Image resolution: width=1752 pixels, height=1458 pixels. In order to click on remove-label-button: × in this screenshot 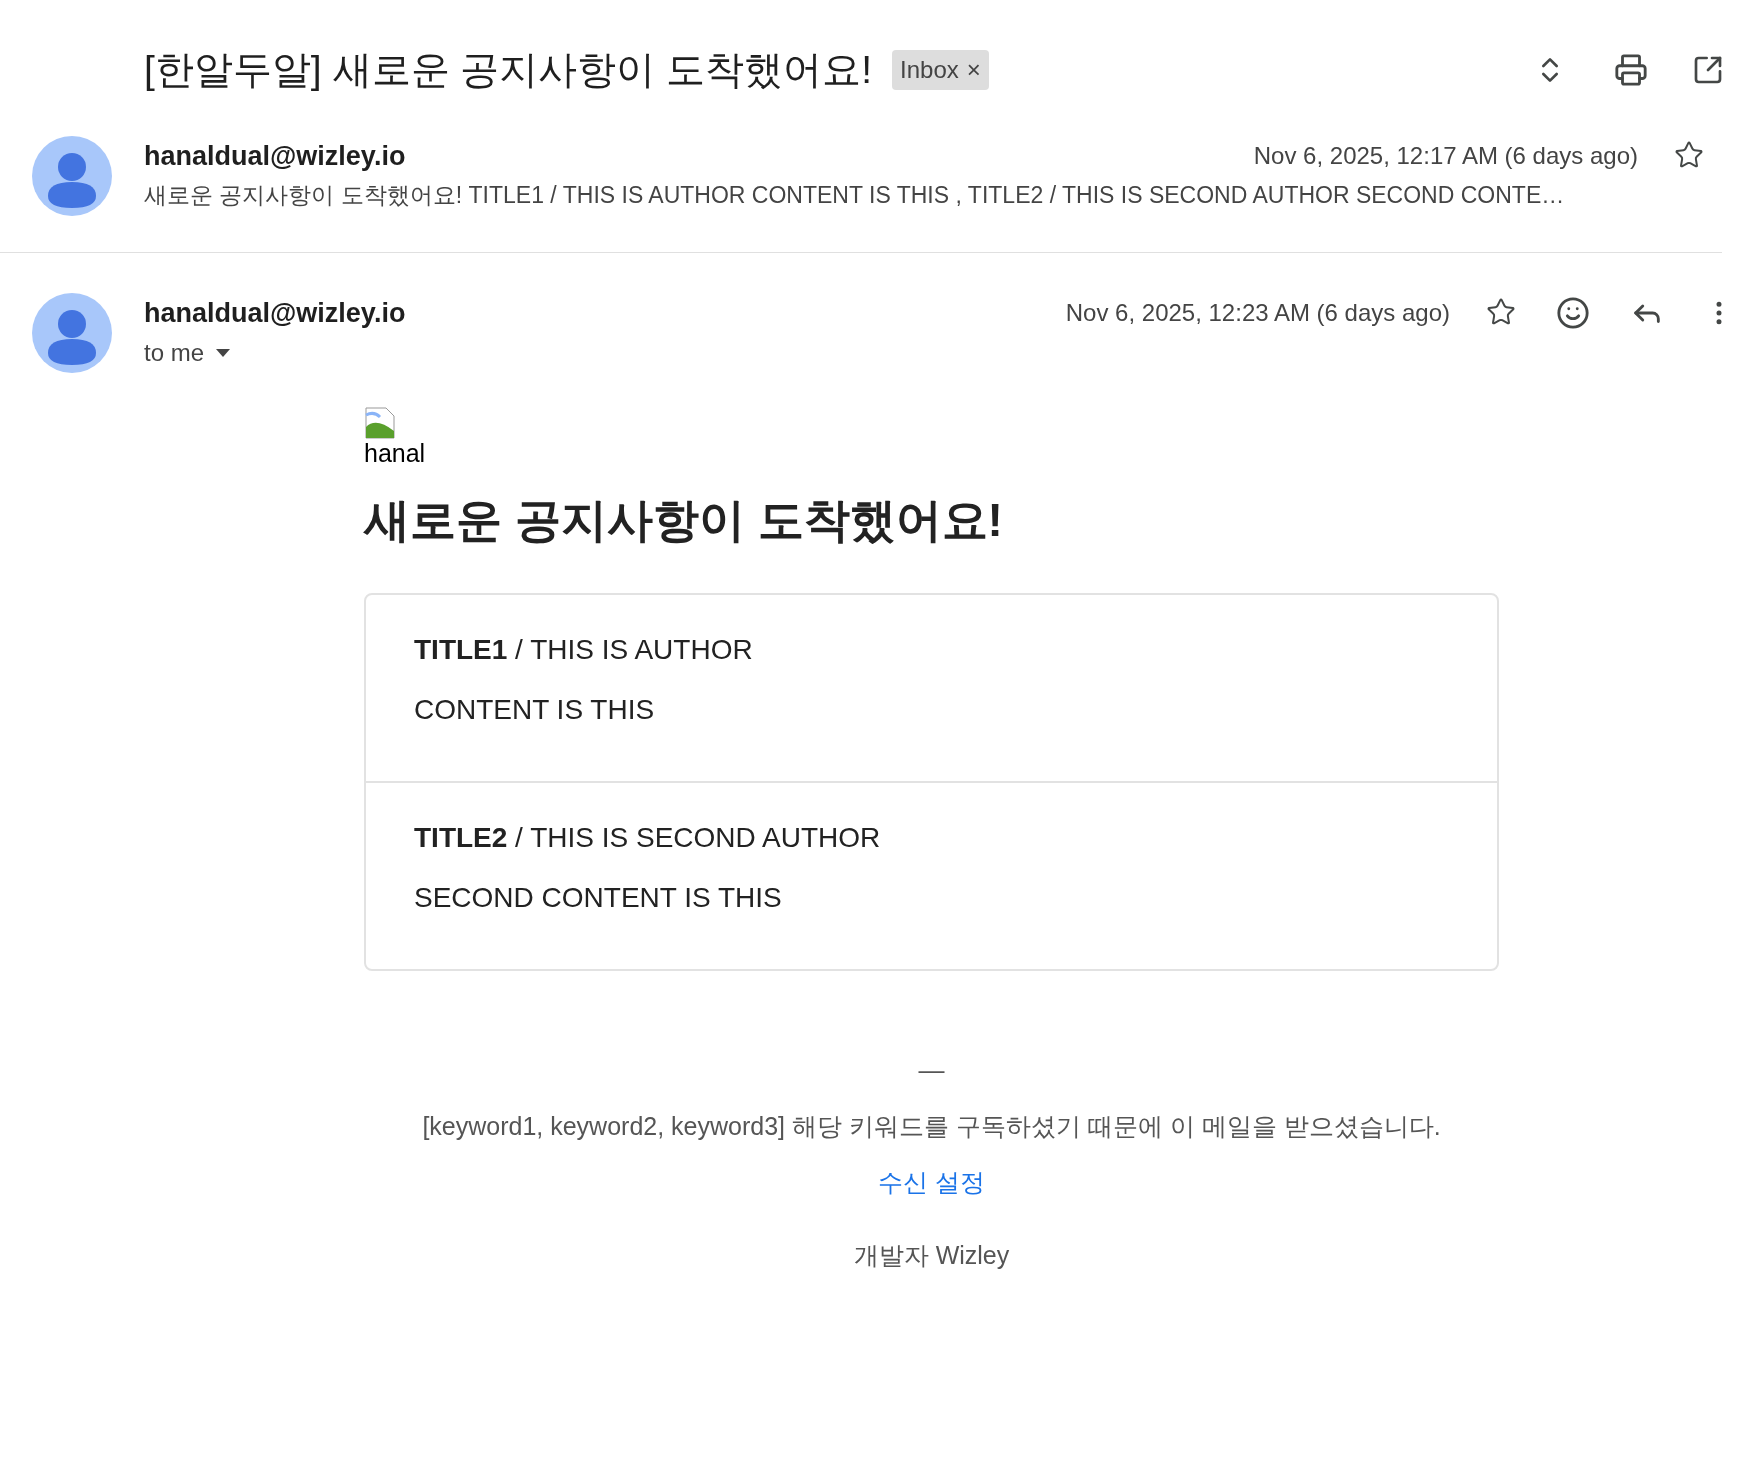, I will do `click(973, 70)`.